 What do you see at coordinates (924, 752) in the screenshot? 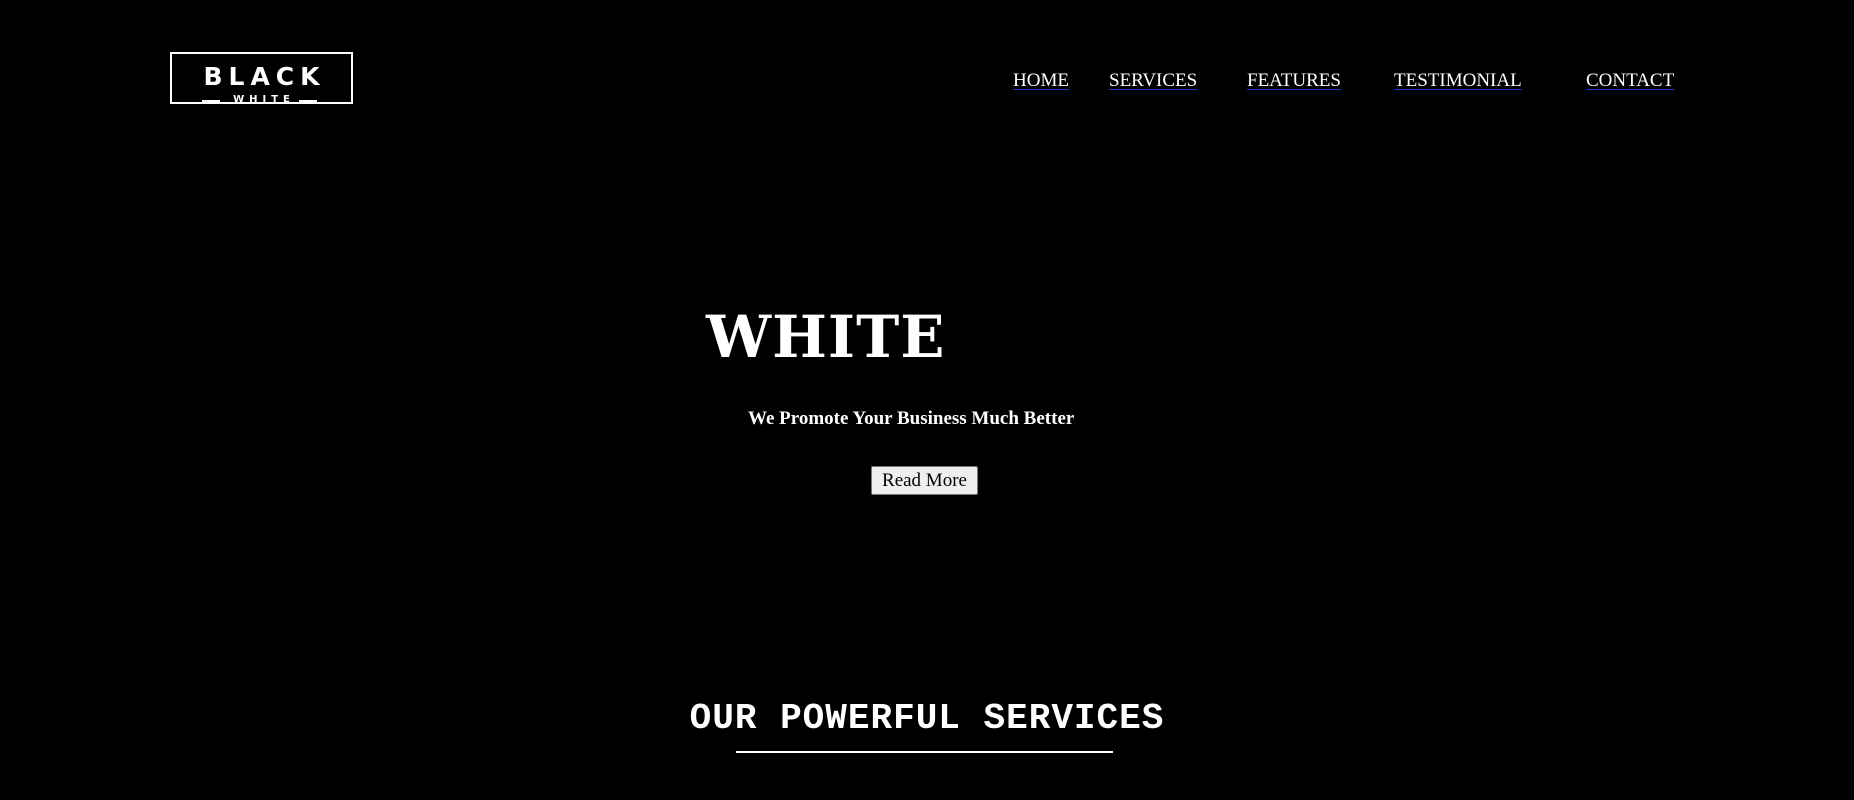
I see `heading-underline` at bounding box center [924, 752].